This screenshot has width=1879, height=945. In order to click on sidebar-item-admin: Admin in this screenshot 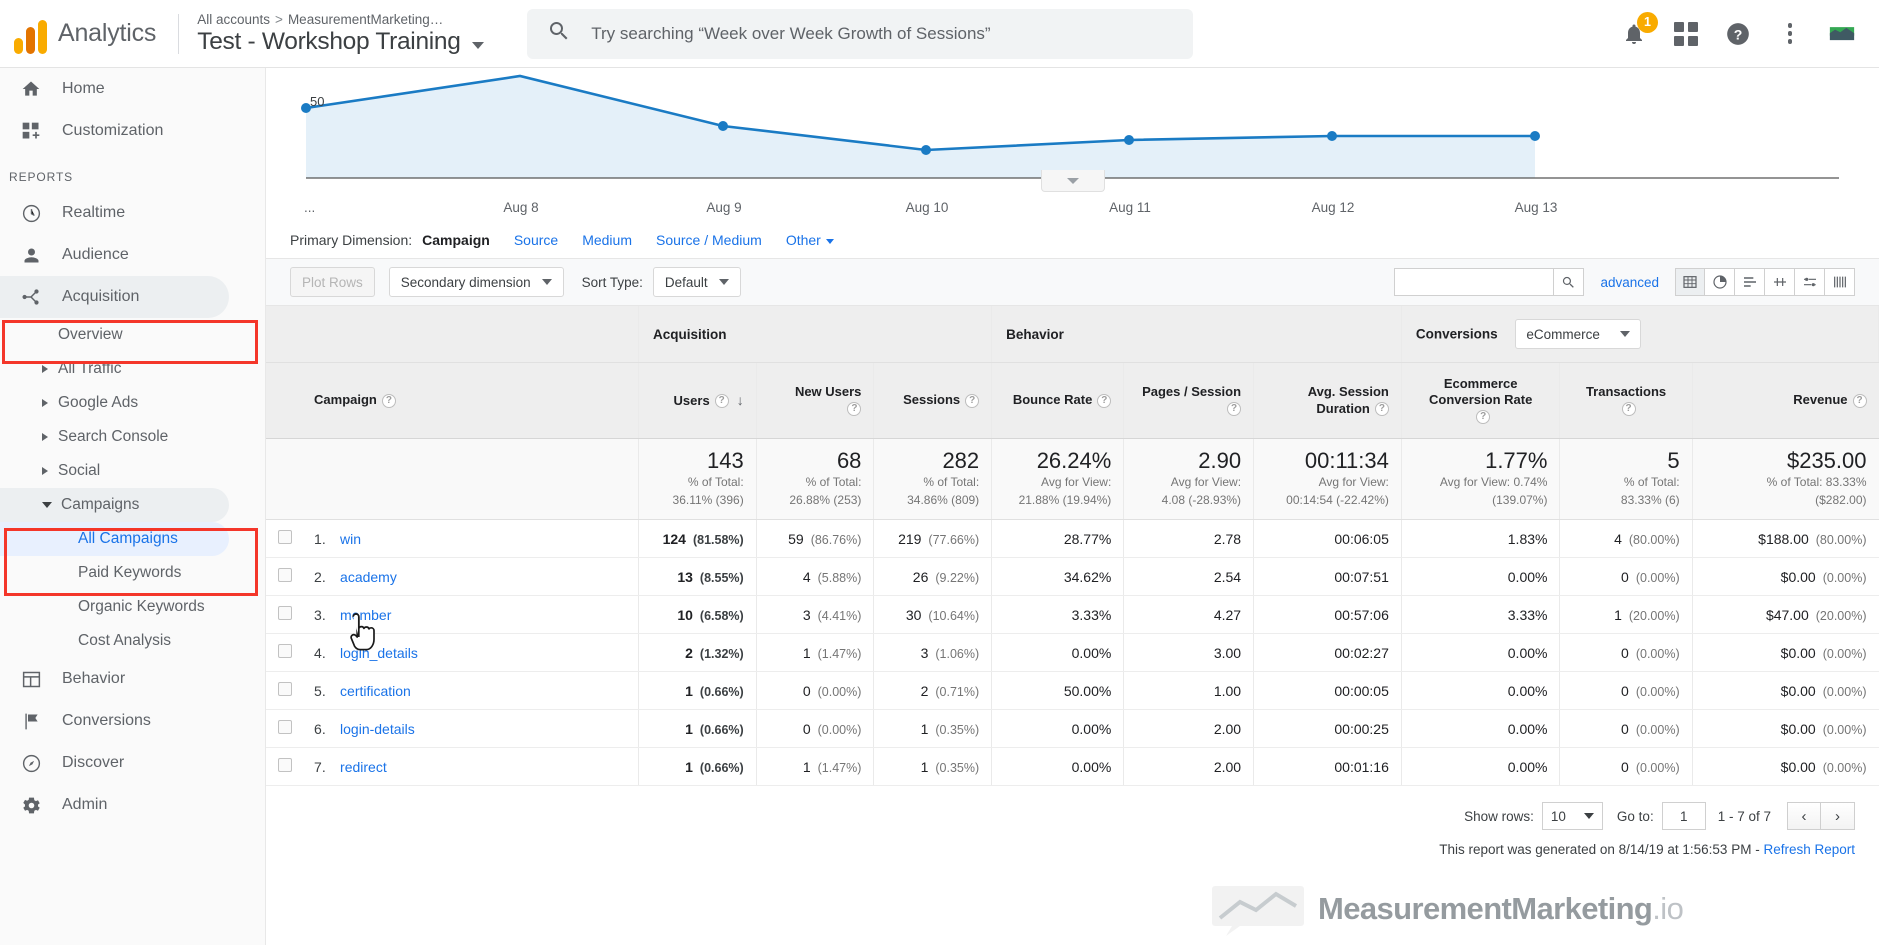, I will do `click(132, 805)`.